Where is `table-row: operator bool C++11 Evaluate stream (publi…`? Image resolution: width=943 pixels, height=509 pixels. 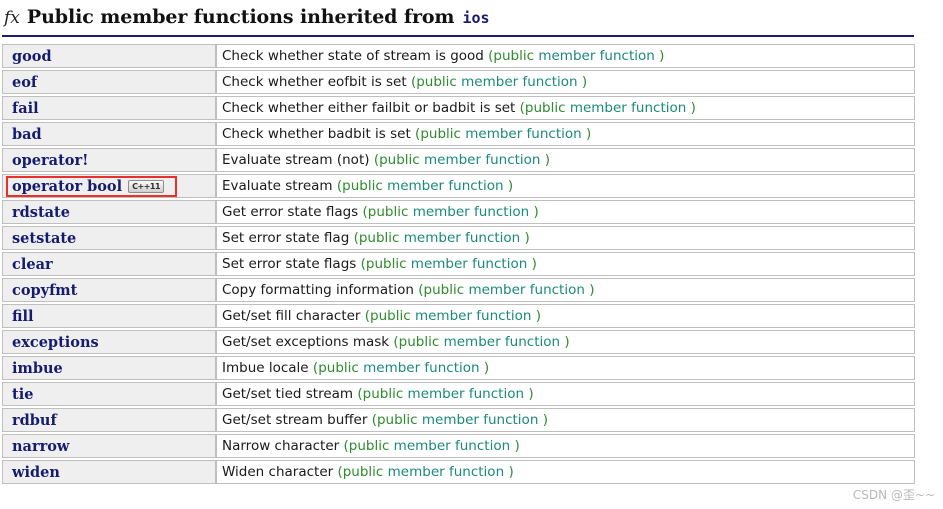 table-row: operator bool C++11 Evaluate stream (publi… is located at coordinates (458, 186).